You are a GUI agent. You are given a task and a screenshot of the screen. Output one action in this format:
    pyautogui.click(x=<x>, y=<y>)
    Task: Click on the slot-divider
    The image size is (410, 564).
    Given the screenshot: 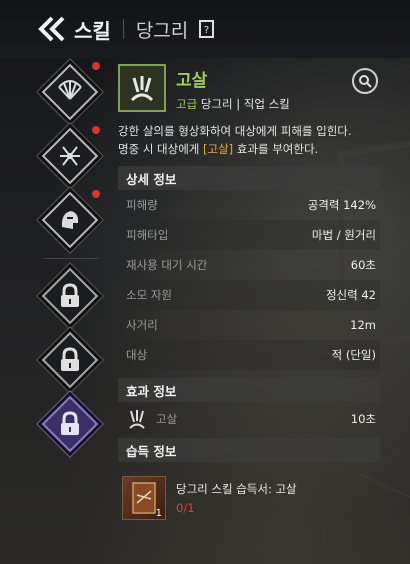 What is the action you would take?
    pyautogui.click(x=71, y=258)
    